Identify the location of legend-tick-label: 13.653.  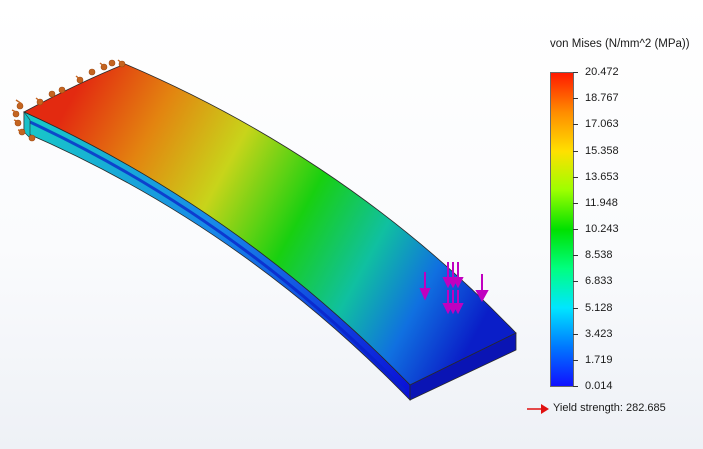
(602, 176).